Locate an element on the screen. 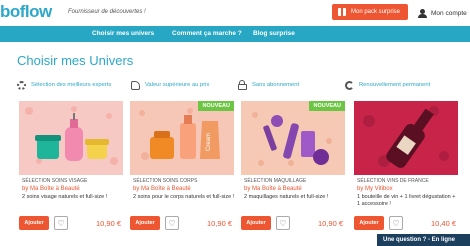 Image resolution: width=470 pixels, height=246 pixels. svg-text: Cream is located at coordinates (209, 142).